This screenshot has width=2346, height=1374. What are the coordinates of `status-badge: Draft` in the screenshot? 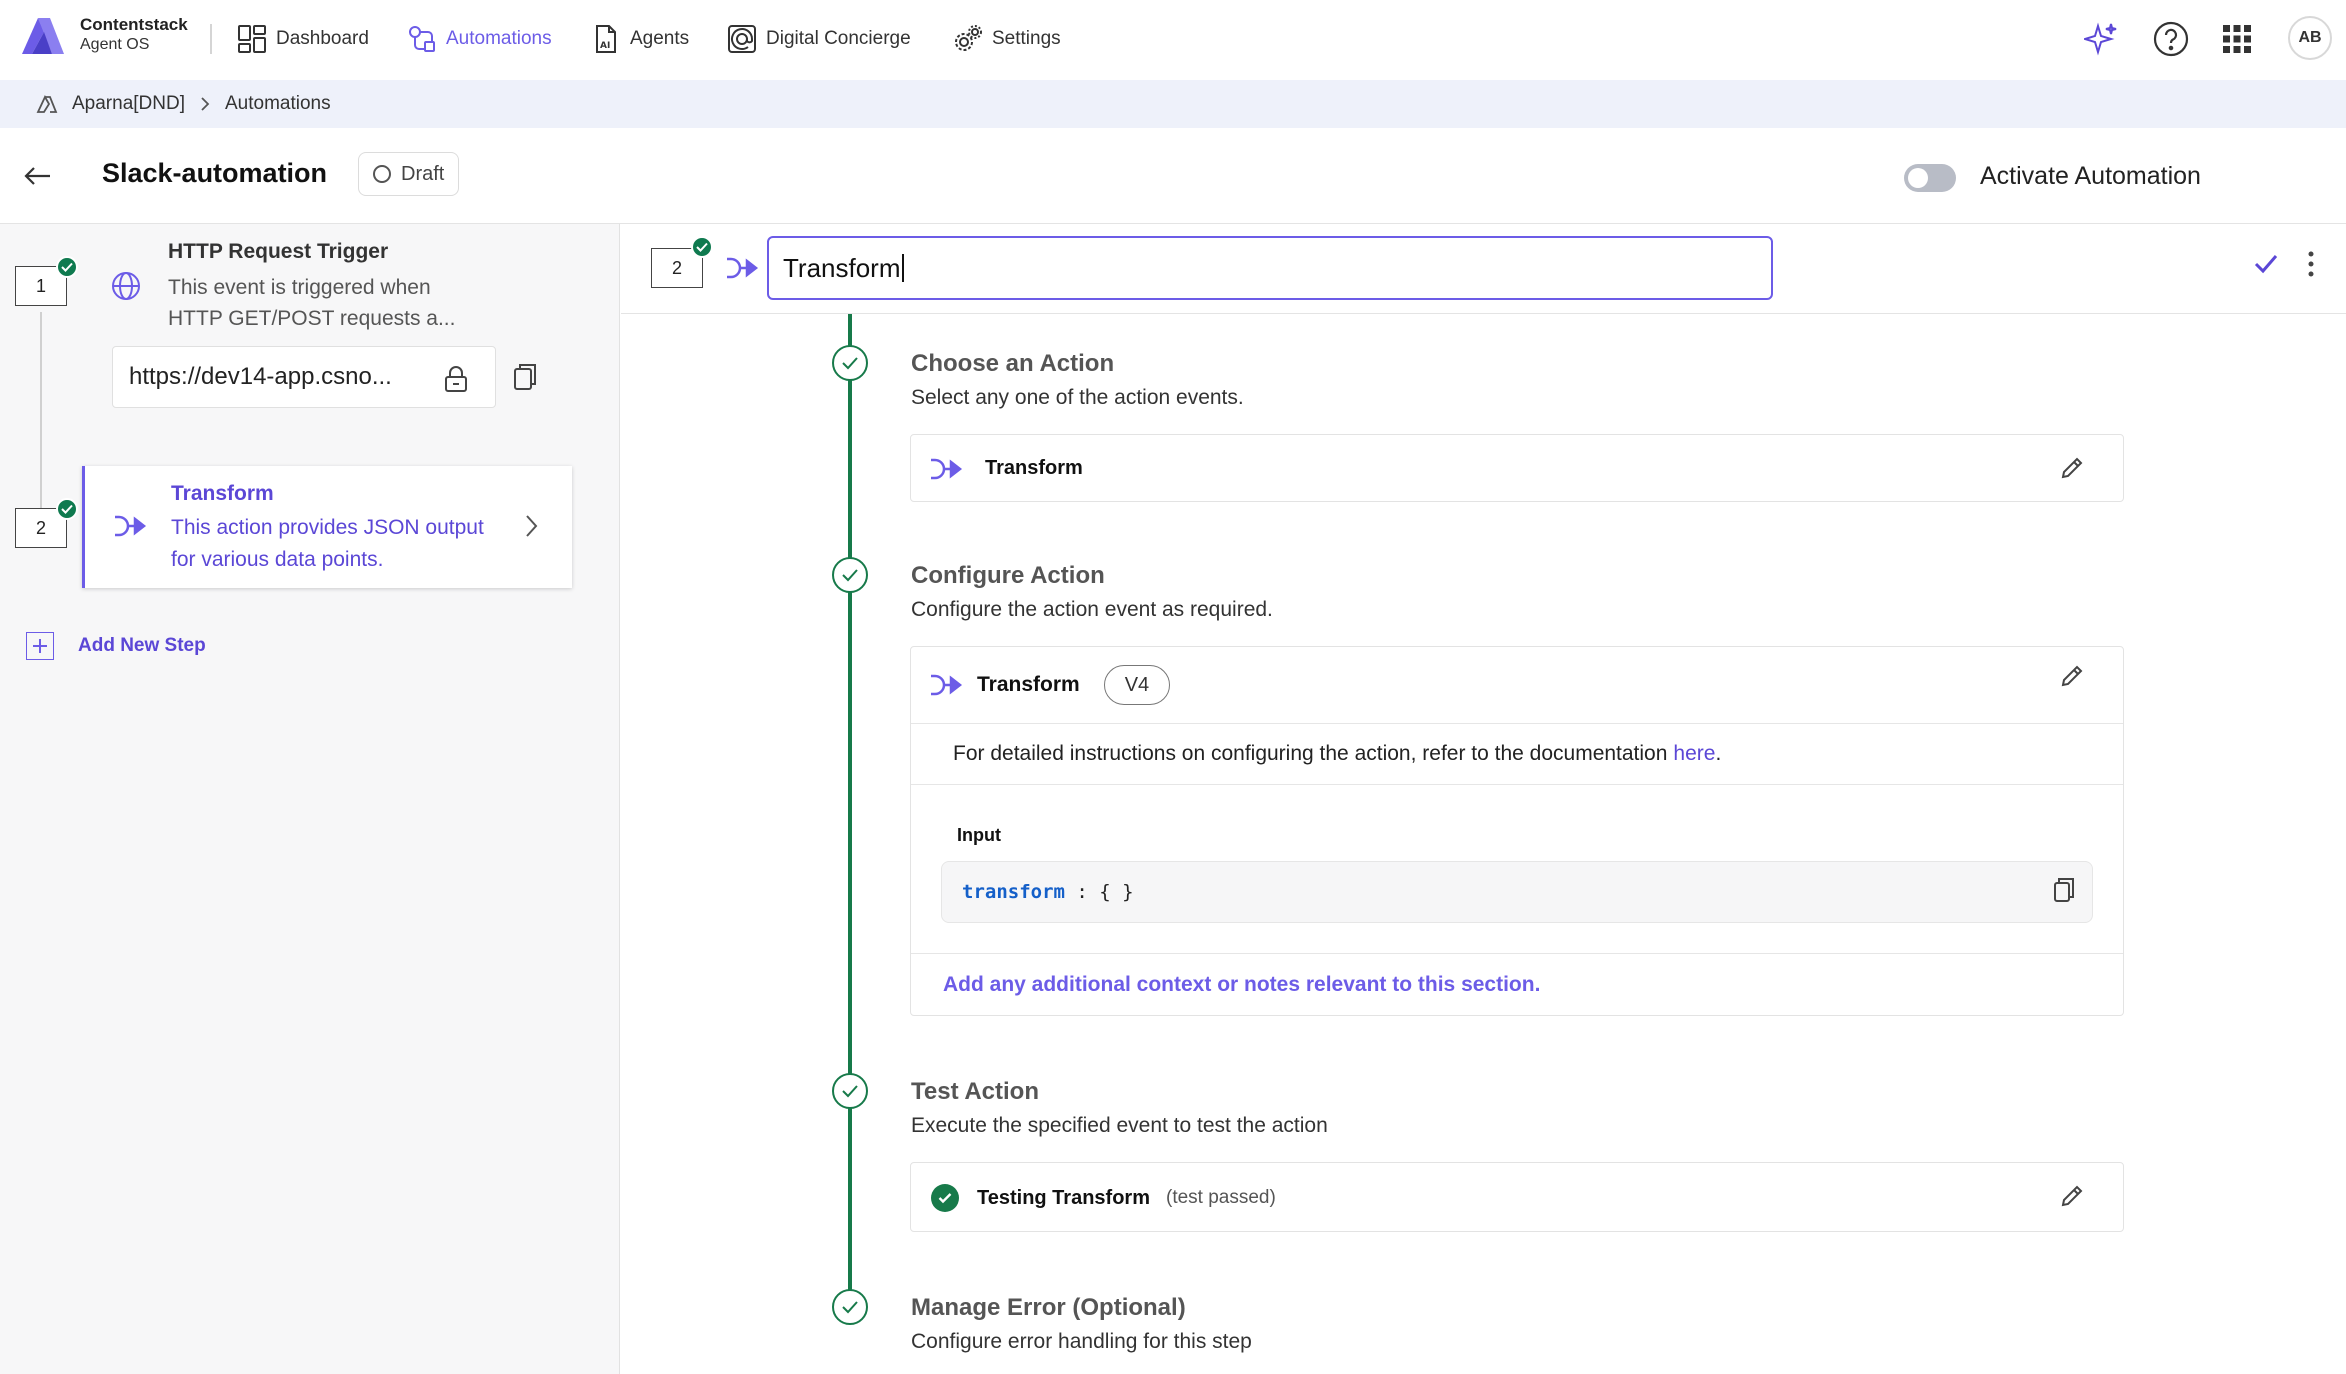 It's located at (409, 174).